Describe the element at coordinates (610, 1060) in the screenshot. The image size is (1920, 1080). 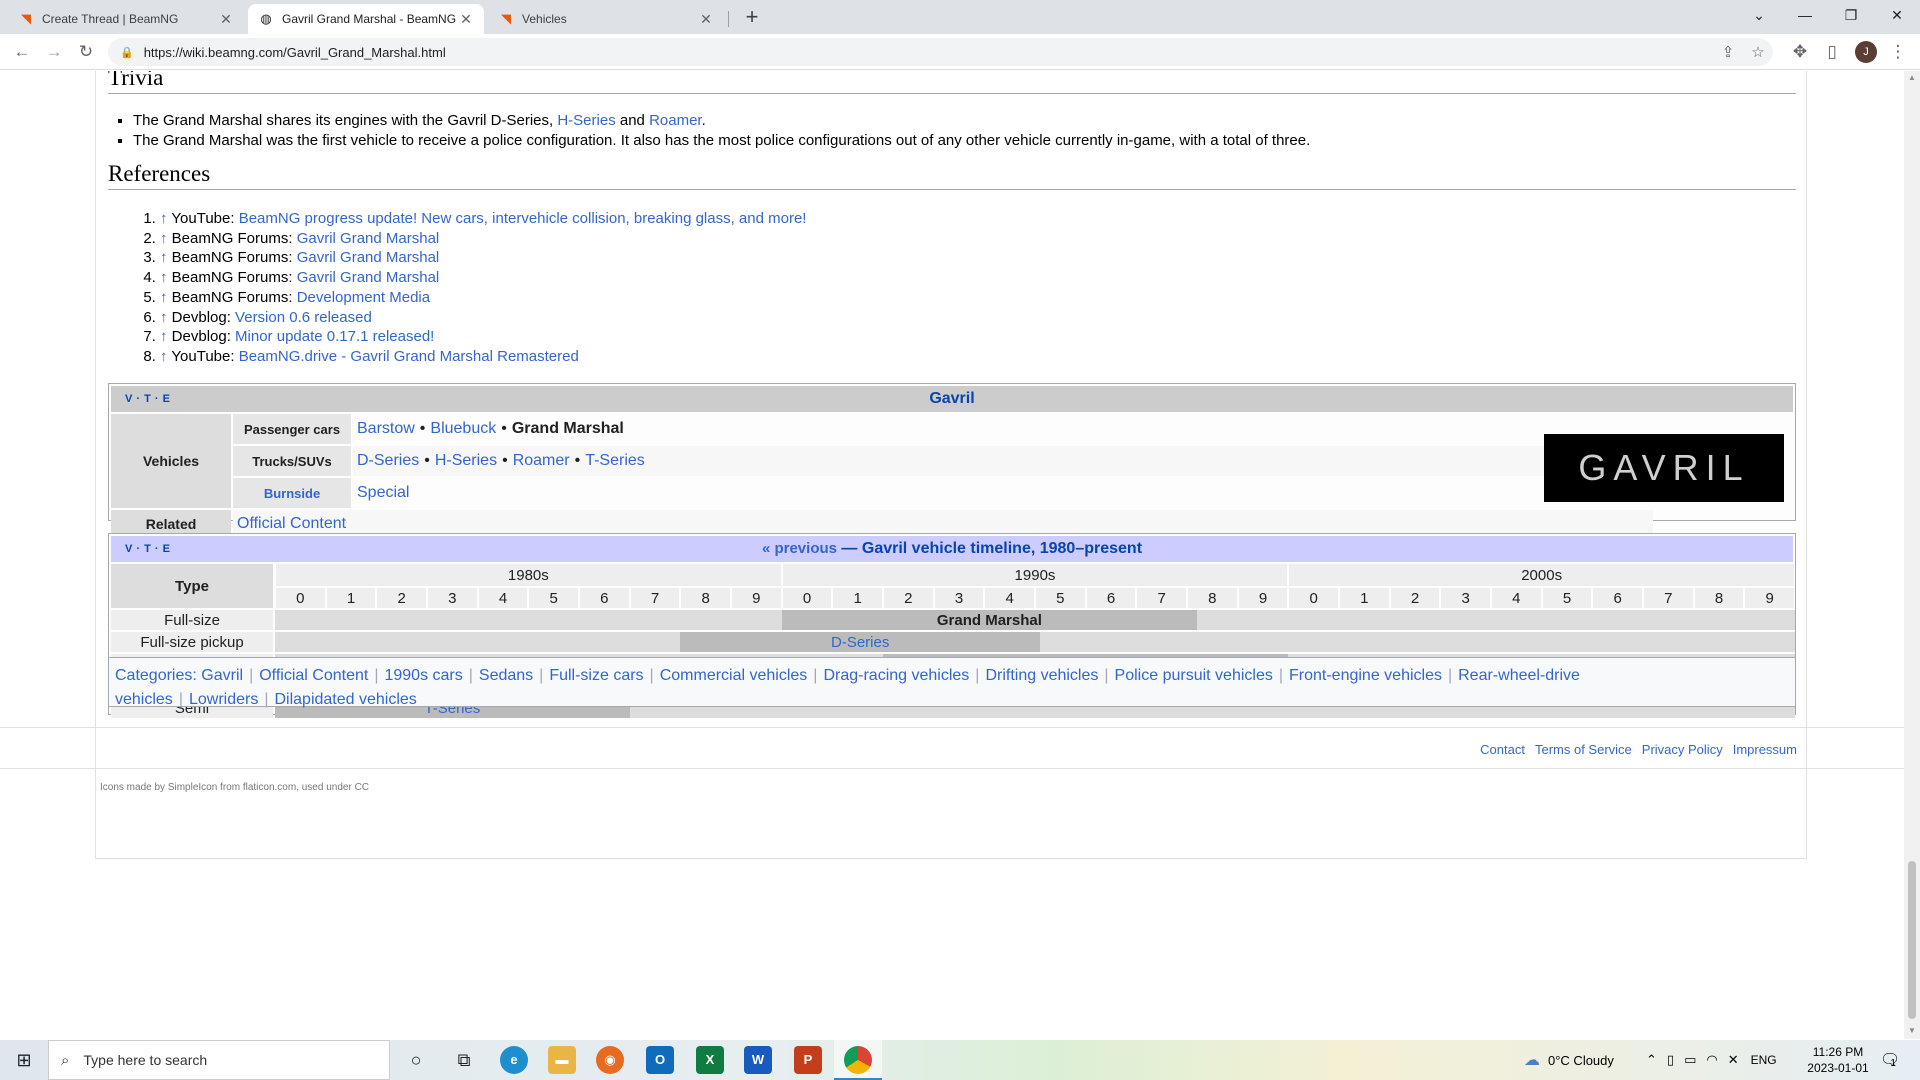
I see `firefox-icon: ◉` at that location.